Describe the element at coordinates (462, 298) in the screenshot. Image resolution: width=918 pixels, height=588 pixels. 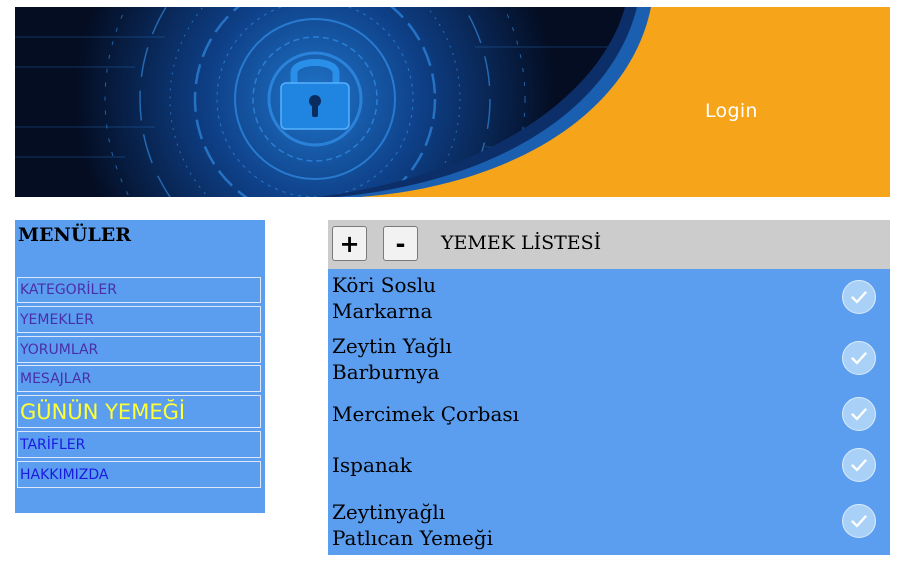
I see `food-name: Köri Soslu Markarna` at that location.